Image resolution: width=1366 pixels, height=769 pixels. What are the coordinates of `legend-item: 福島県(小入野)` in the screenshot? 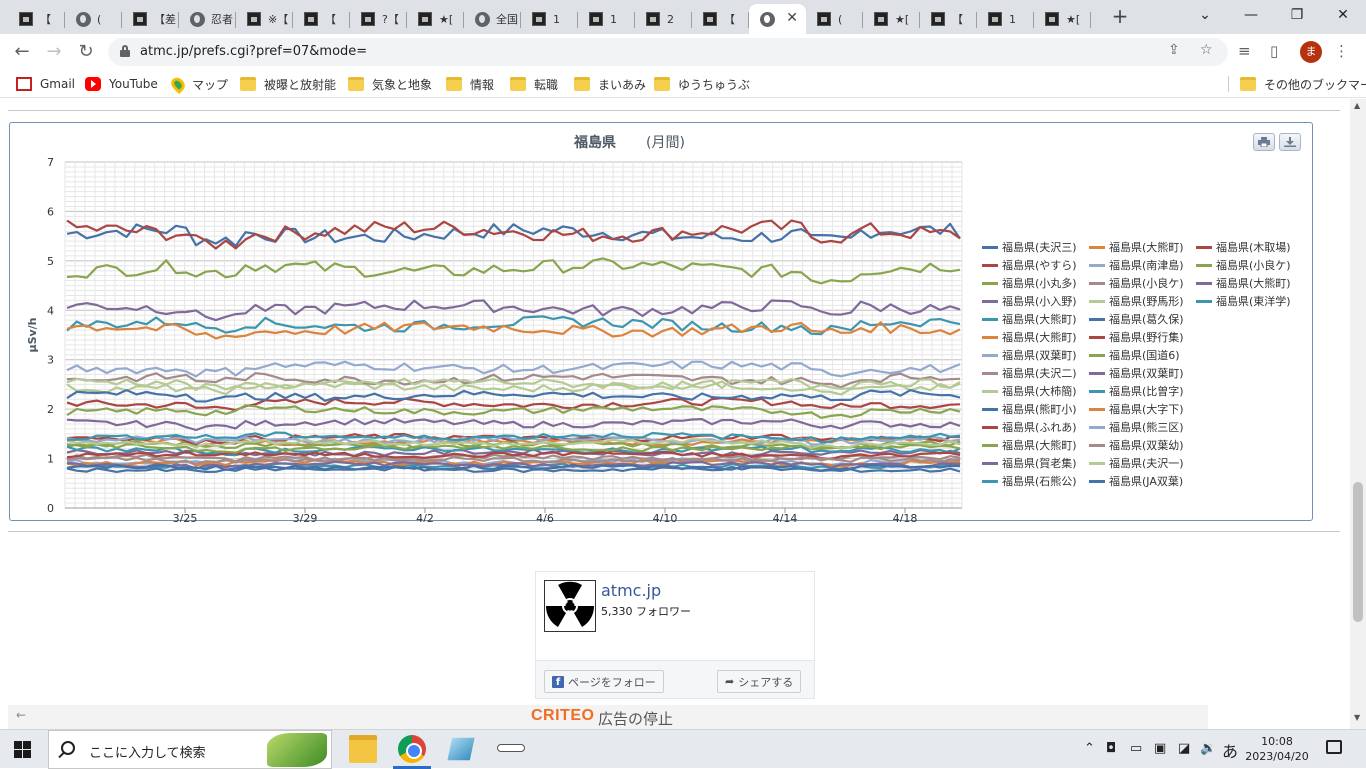 It's located at (1029, 301).